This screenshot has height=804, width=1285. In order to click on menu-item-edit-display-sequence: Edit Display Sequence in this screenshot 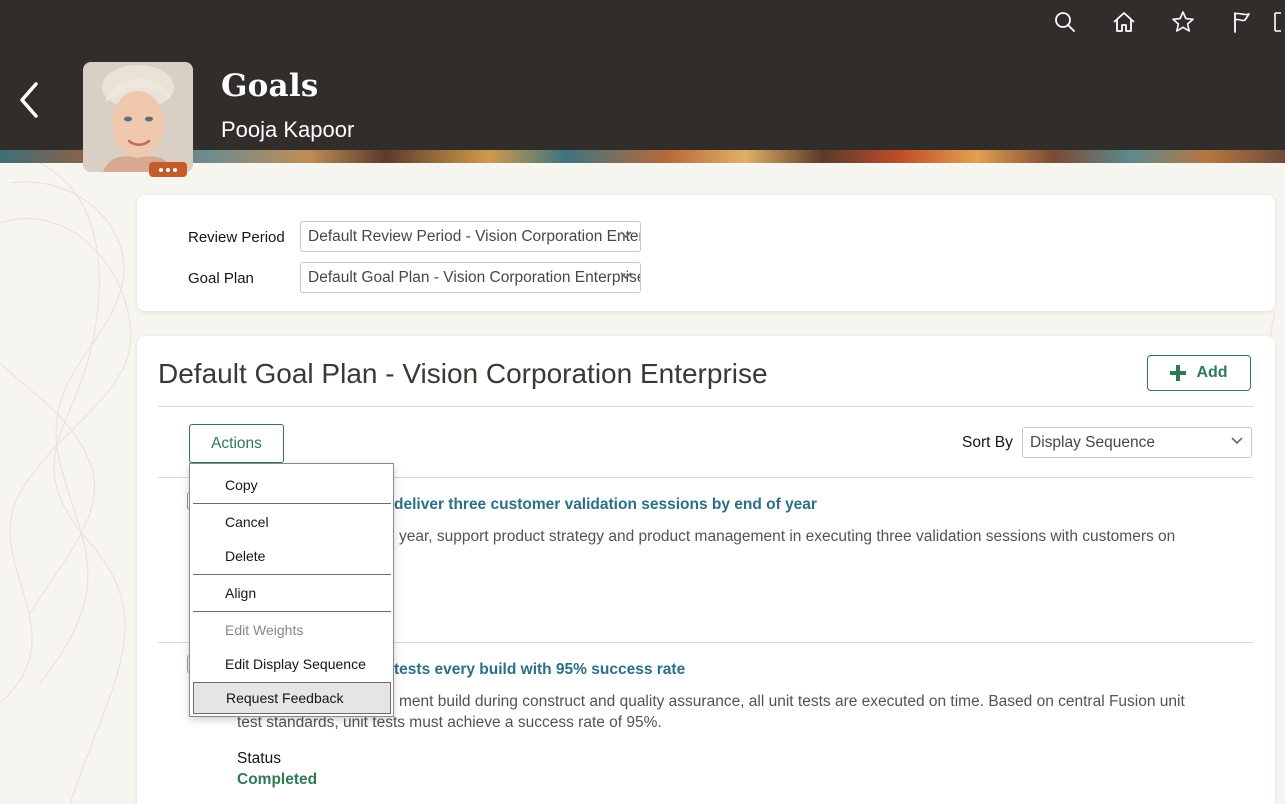, I will do `click(292, 664)`.